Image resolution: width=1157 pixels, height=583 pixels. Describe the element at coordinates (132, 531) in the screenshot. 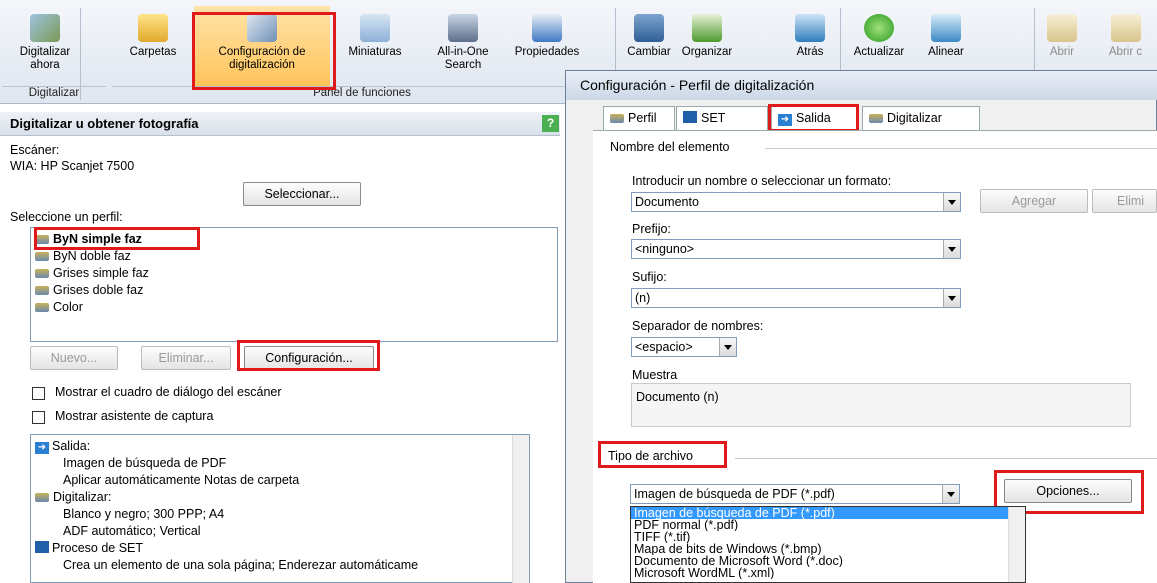

I see `list-item: ADF automático; Vertical` at that location.